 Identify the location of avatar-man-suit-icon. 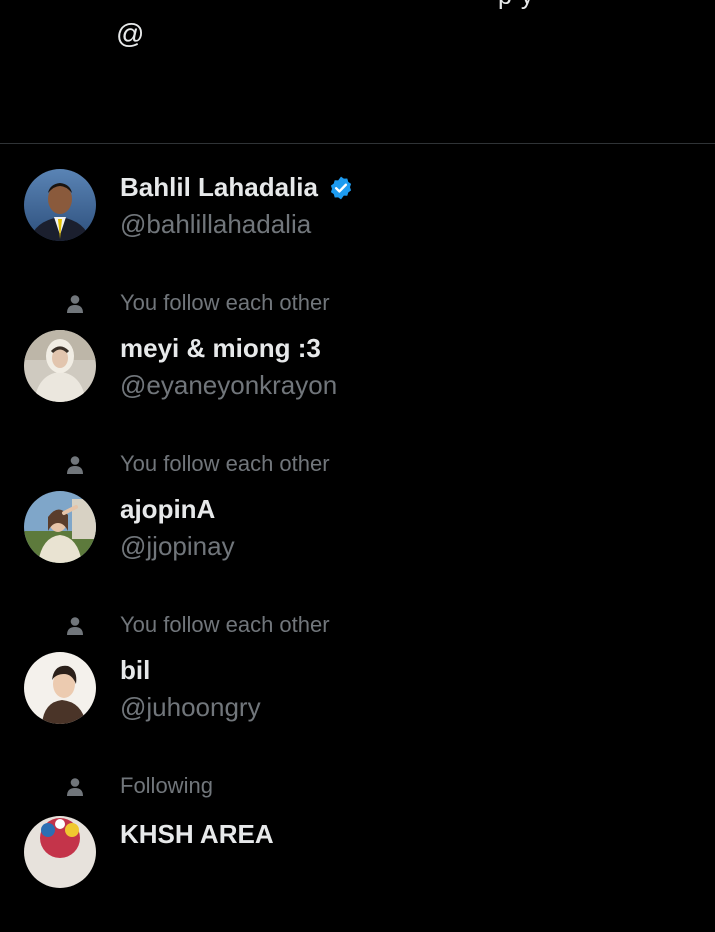
(60, 205).